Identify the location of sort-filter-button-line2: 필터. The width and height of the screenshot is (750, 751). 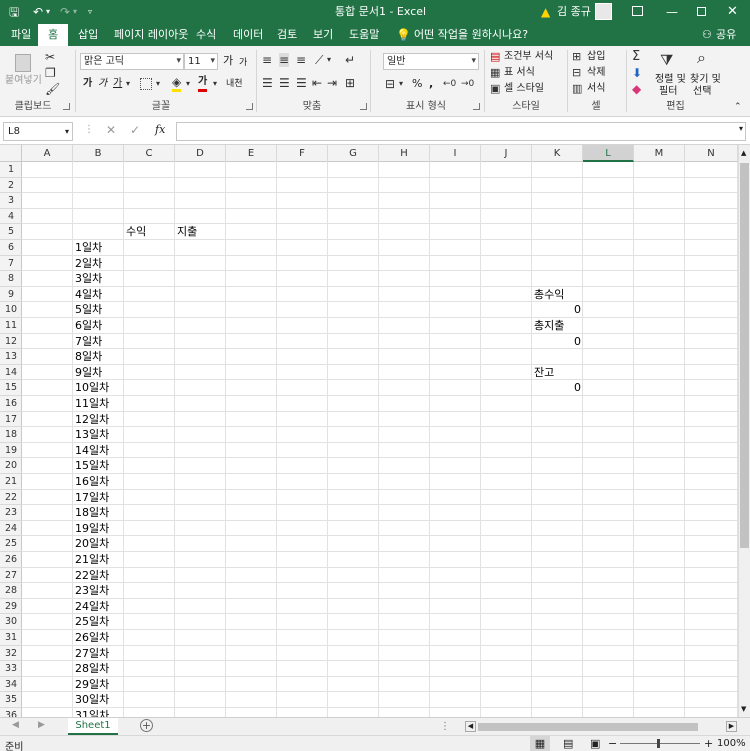
(668, 92).